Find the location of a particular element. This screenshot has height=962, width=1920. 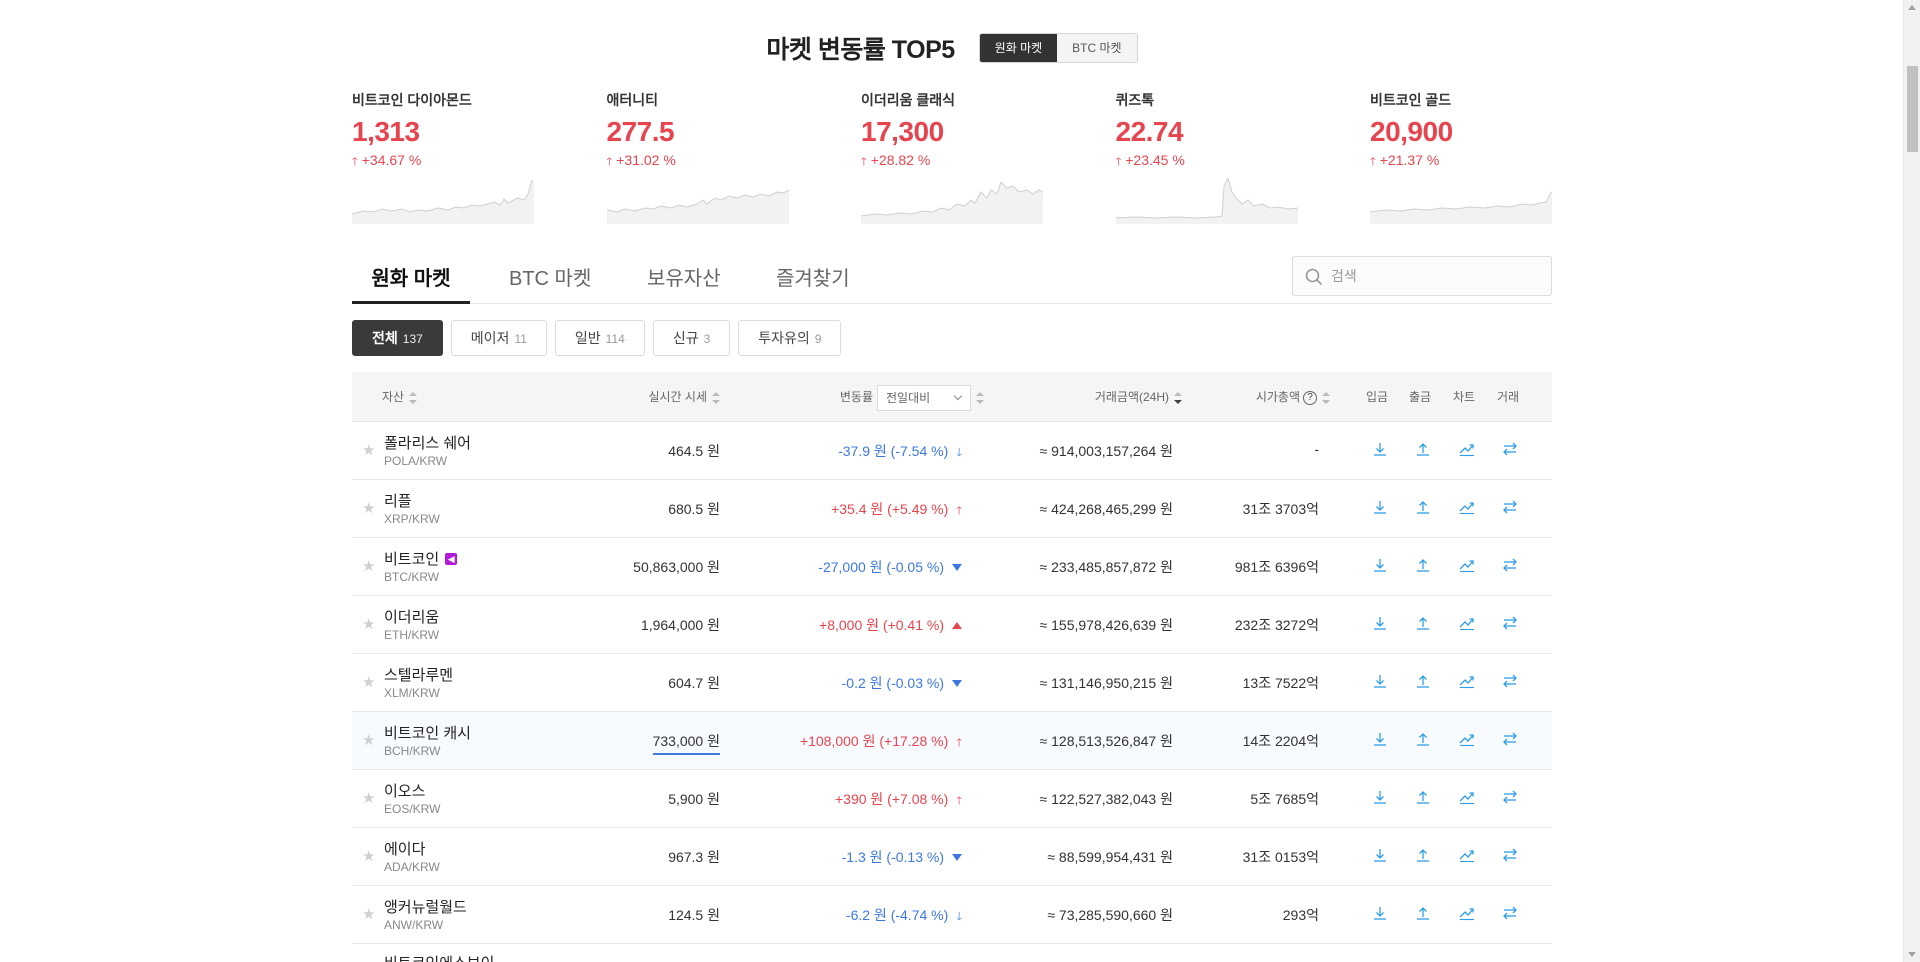

top5-card: 비트코인 다이아몬드 1,313 🡑 +34.67 % is located at coordinates (443, 157).